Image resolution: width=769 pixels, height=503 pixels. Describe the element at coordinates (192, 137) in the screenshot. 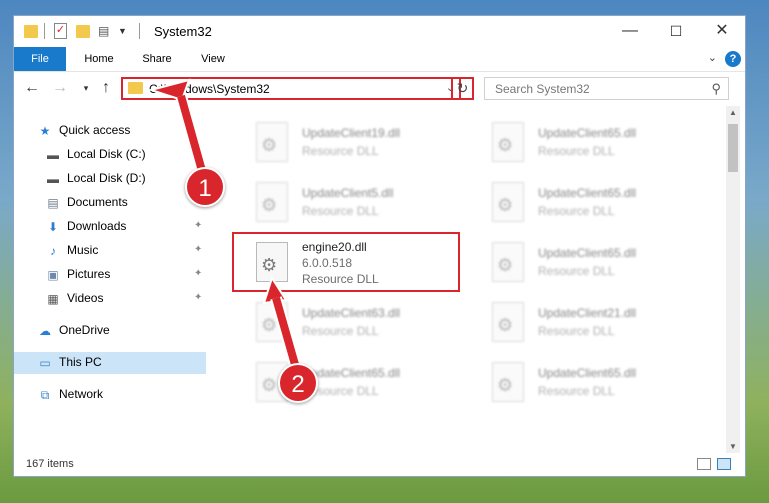

I see `arrow-one-shaft` at that location.